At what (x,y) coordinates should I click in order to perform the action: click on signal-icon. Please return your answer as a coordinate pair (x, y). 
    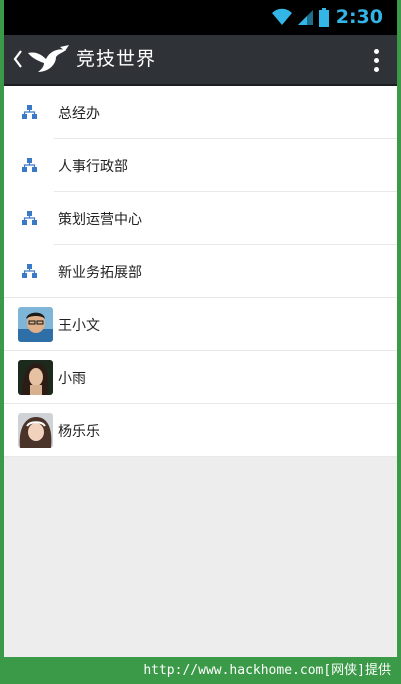
    Looking at the image, I should click on (305, 17).